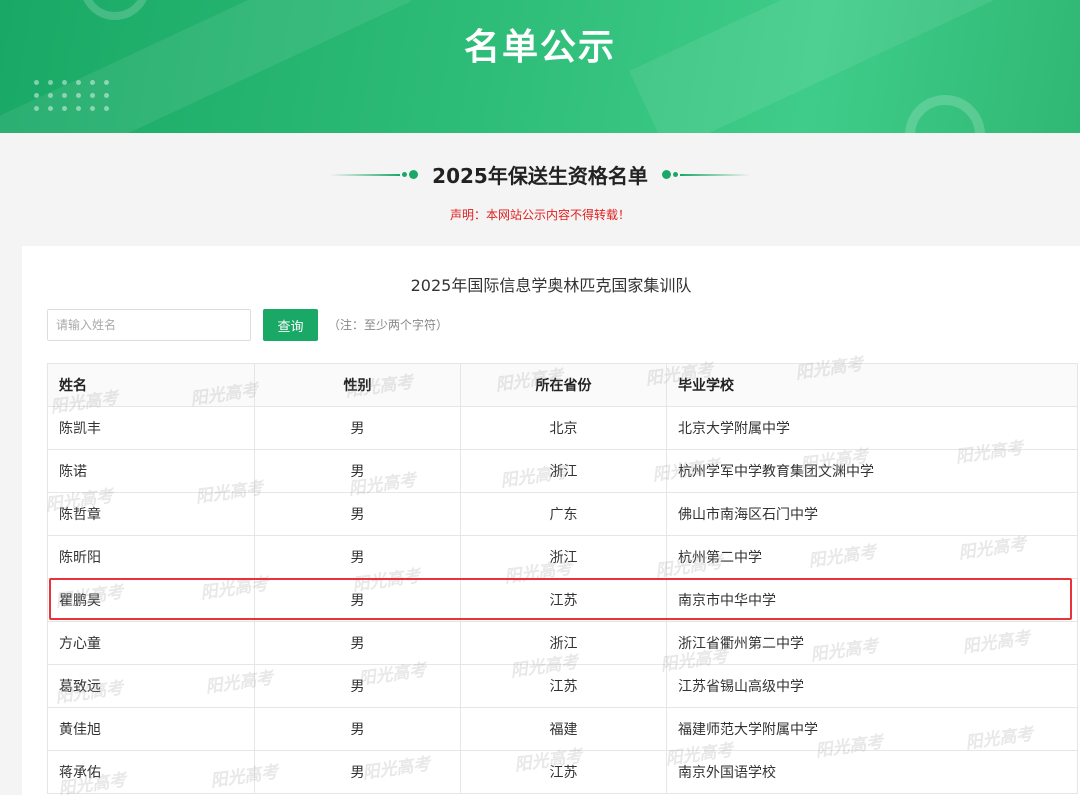  I want to click on table-row: 黄佳旭 男 福建 福建师范大学附属中学, so click(562, 729).